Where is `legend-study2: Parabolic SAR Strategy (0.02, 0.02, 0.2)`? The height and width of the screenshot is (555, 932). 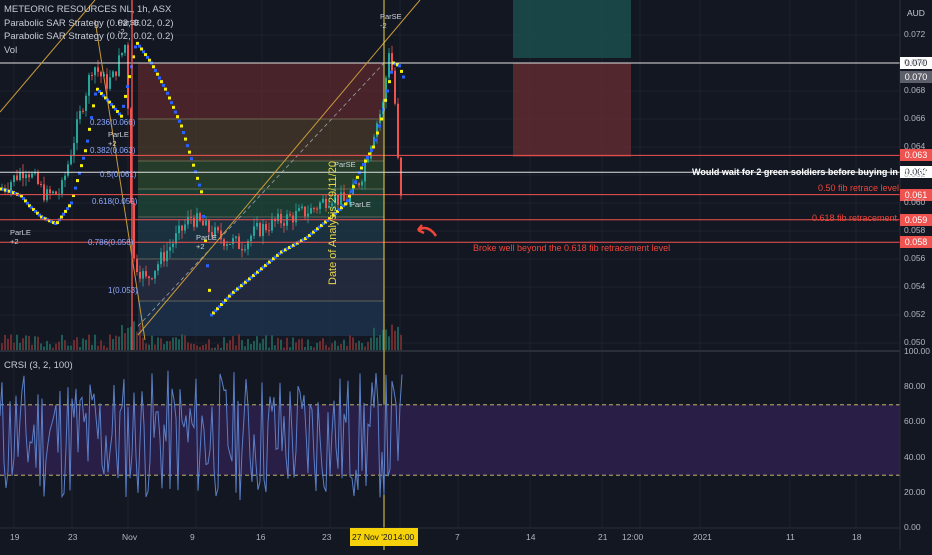
legend-study2: Parabolic SAR Strategy (0.02, 0.02, 0.2) is located at coordinates (89, 36).